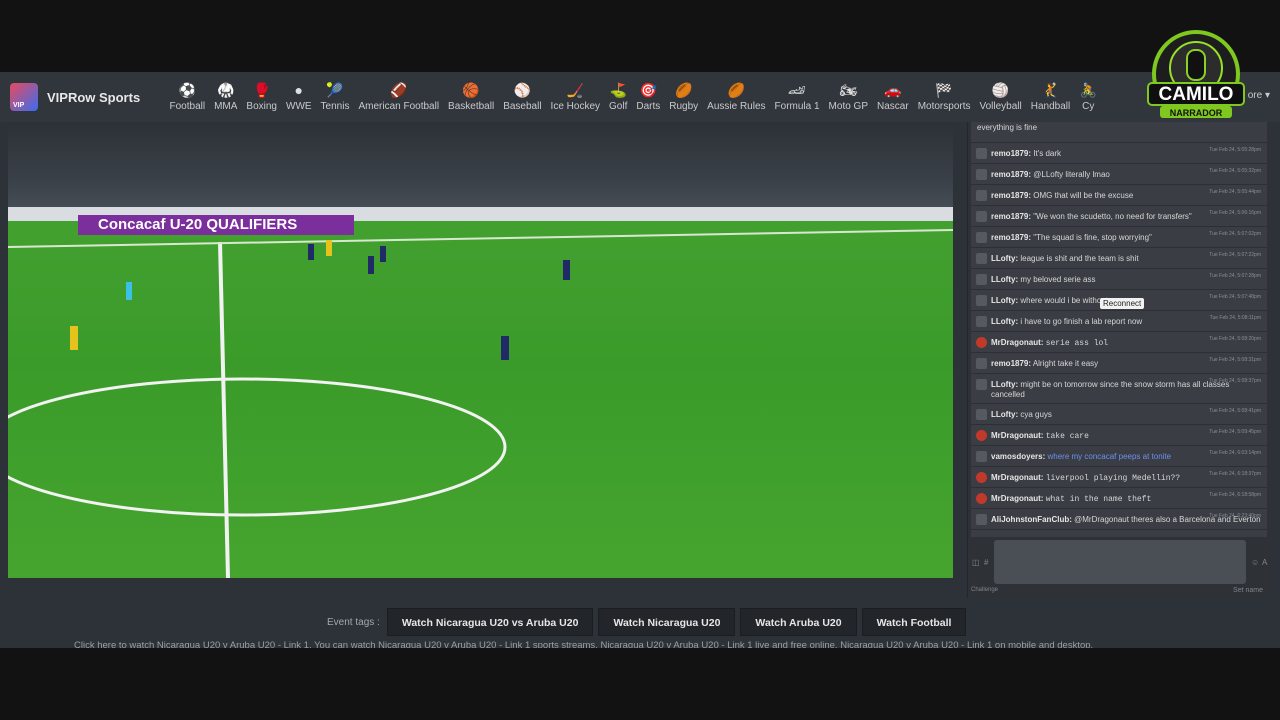 The height and width of the screenshot is (720, 1280). Describe the element at coordinates (640, 36) in the screenshot. I see `letterbox-top` at that location.